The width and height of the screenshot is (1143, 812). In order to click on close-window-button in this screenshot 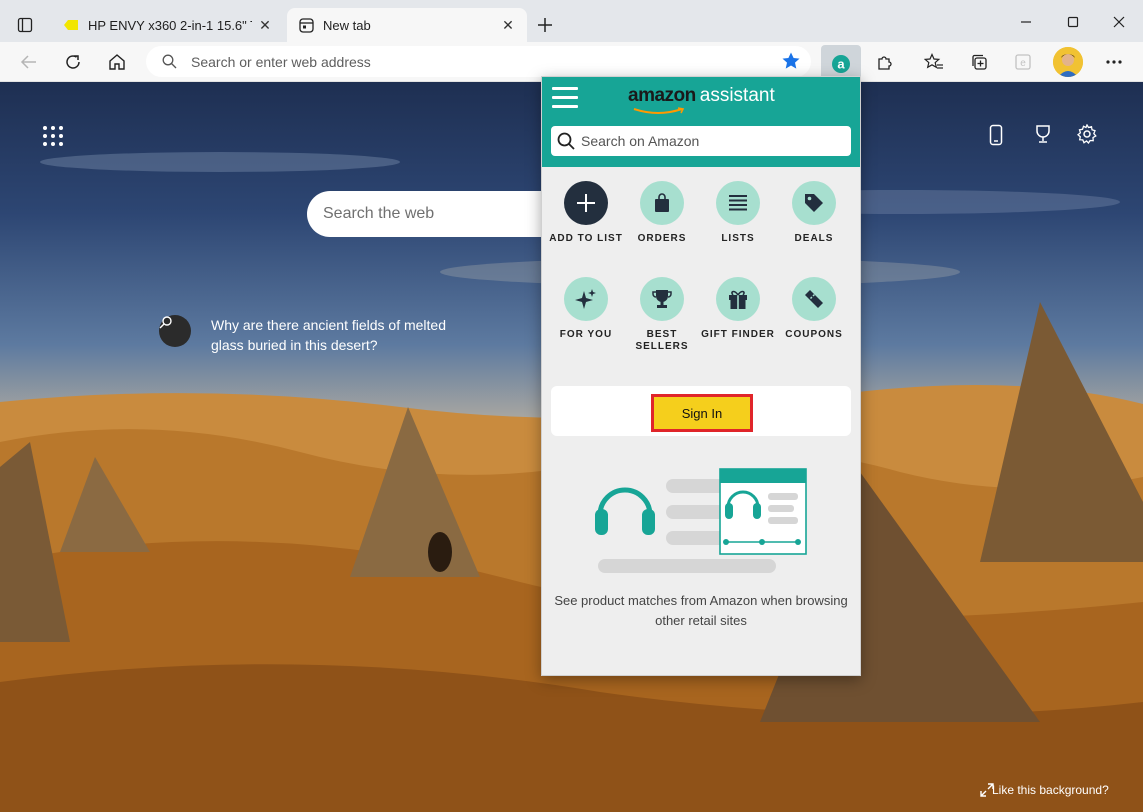, I will do `click(1119, 22)`.